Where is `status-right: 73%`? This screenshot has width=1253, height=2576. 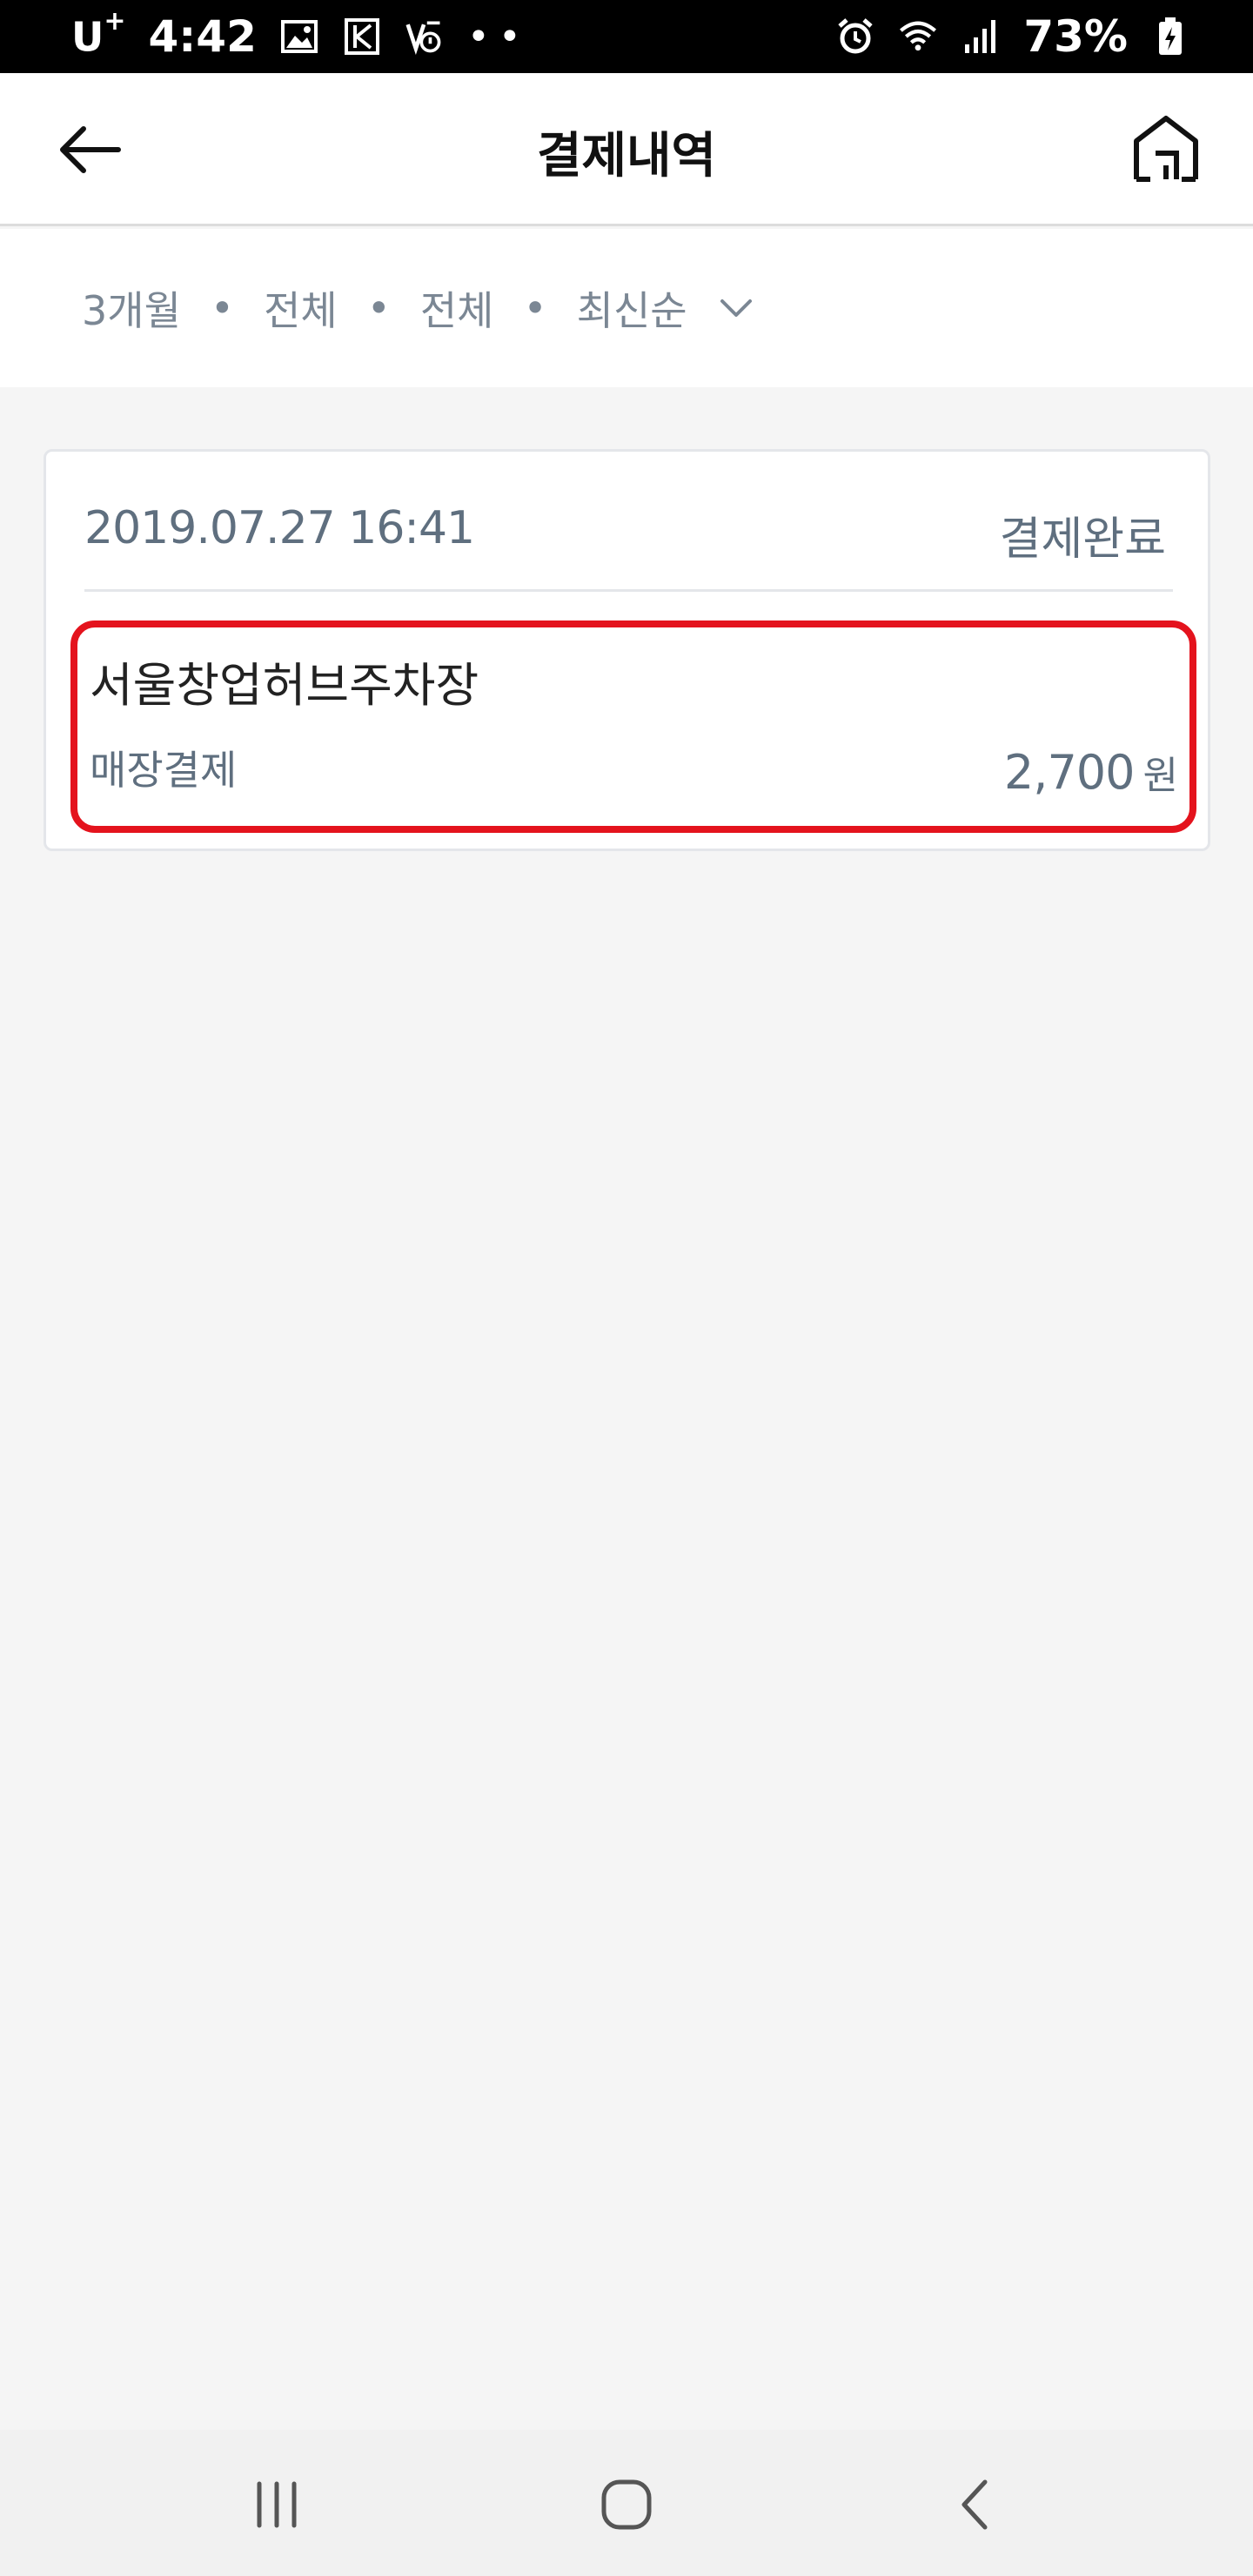 status-right: 73% is located at coordinates (1012, 37).